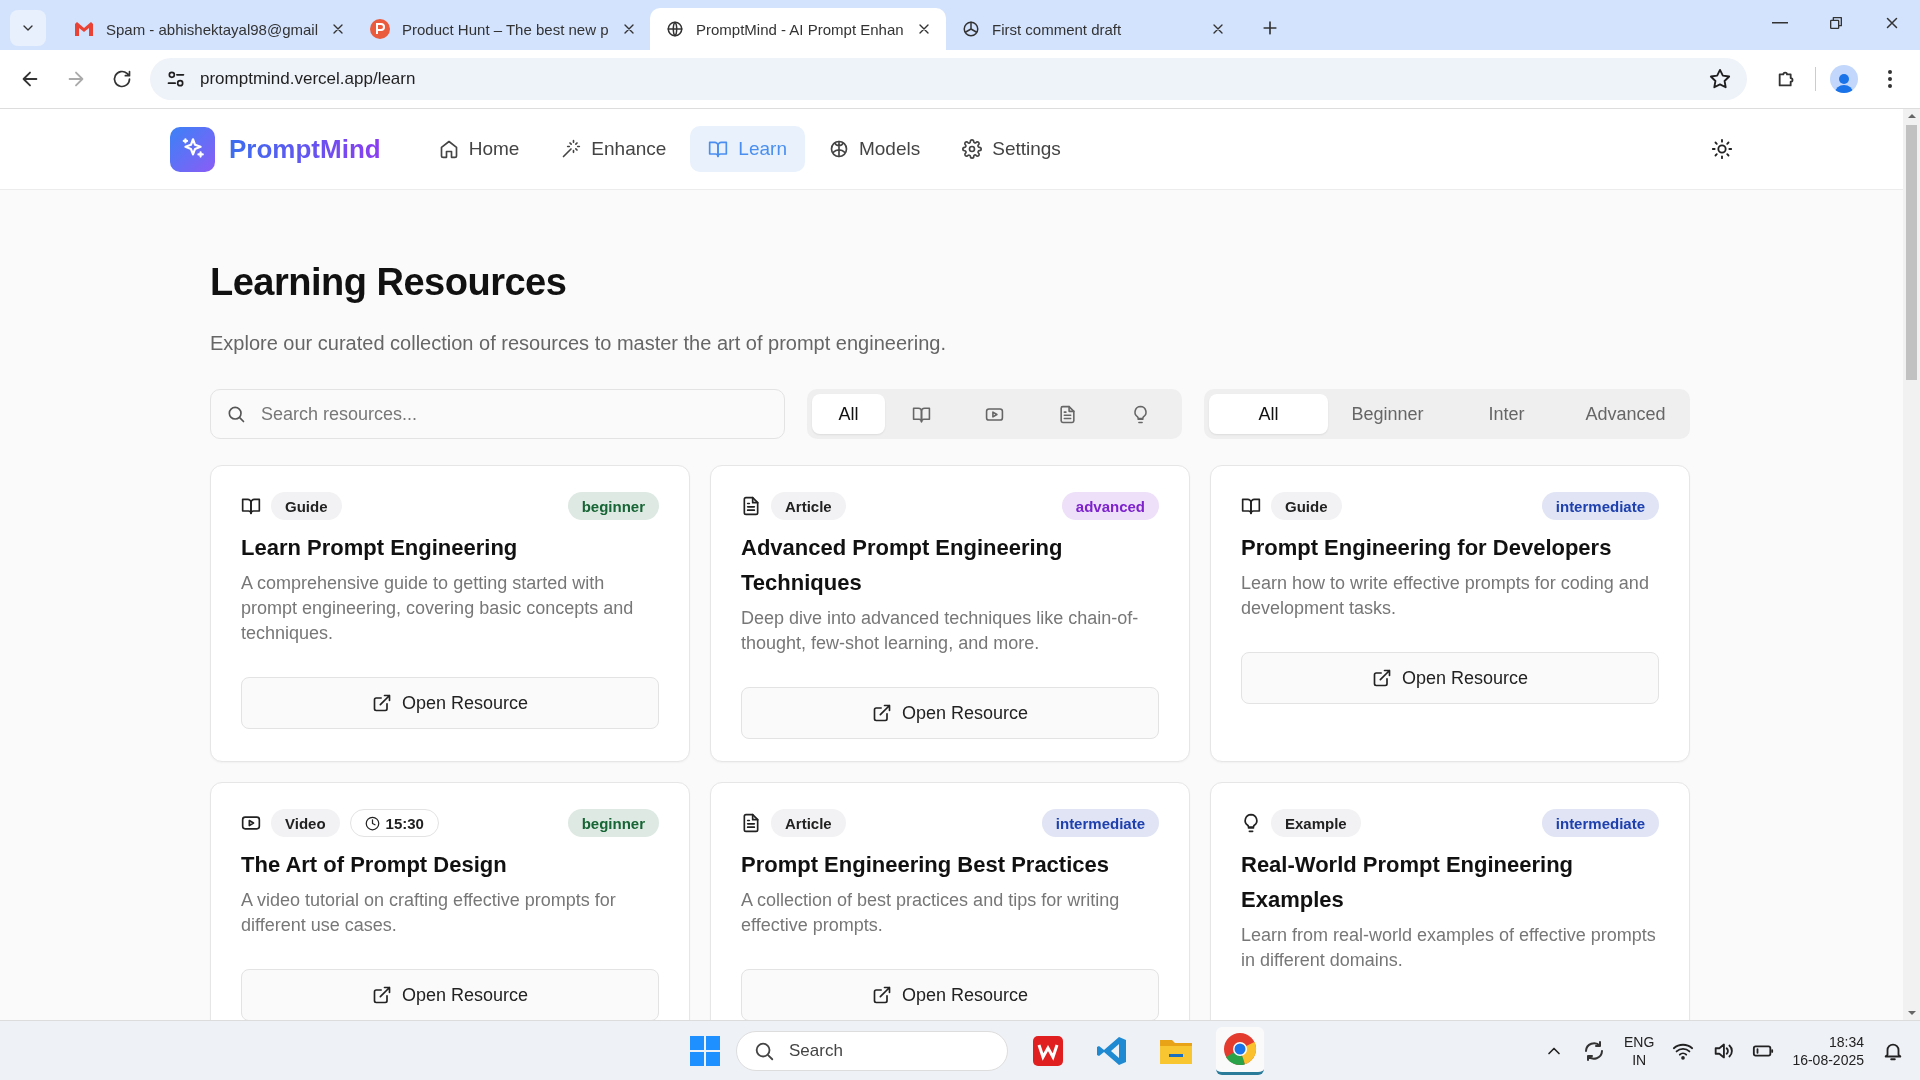 The image size is (1920, 1080). Describe the element at coordinates (380, 29) in the screenshot. I see `circle-letter-icon` at that location.